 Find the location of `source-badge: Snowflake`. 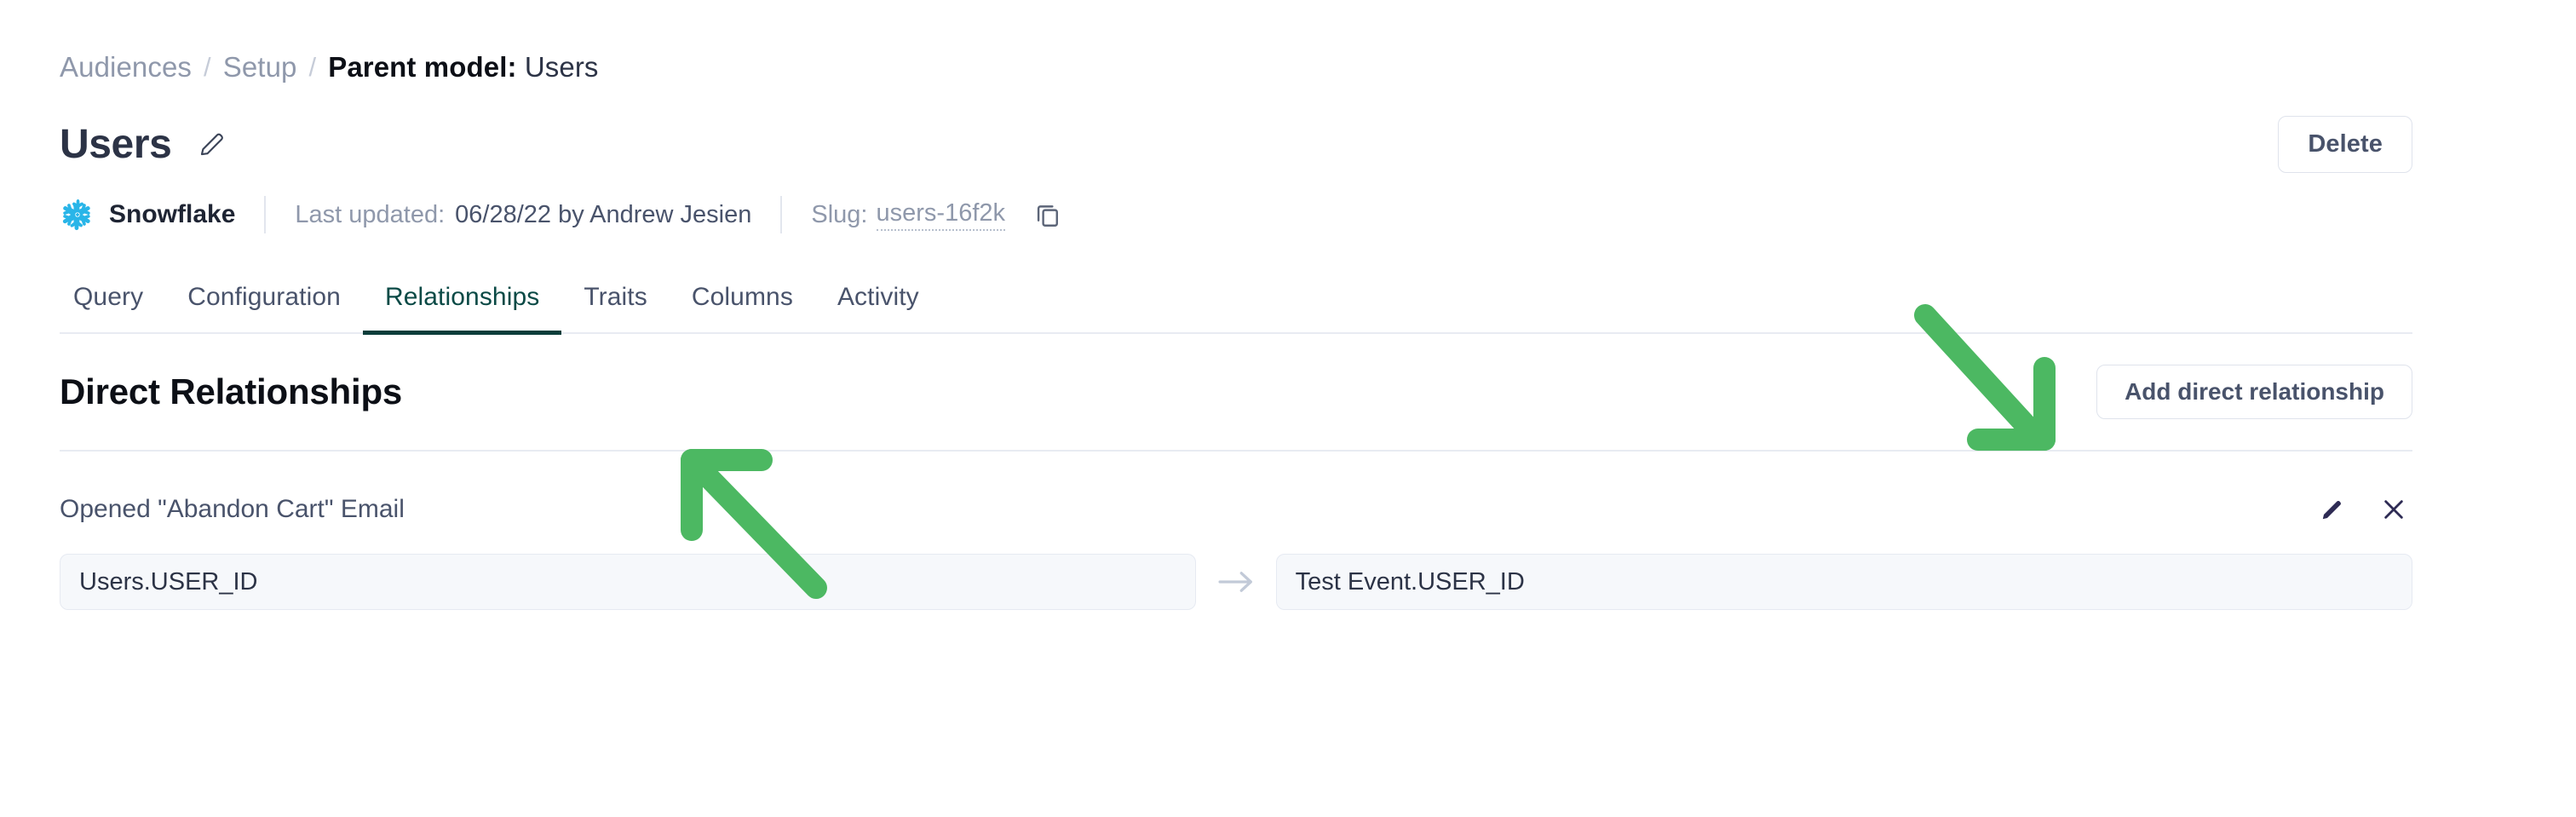

source-badge: Snowflake is located at coordinates (148, 215).